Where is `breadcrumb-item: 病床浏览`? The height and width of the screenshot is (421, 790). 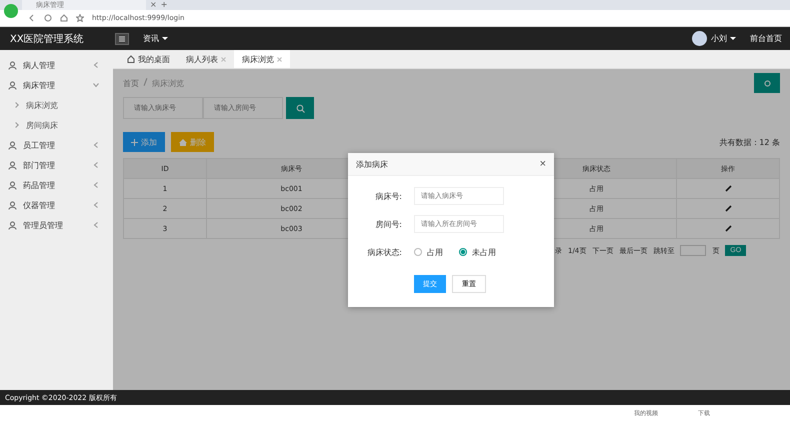
breadcrumb-item: 病床浏览 is located at coordinates (168, 83).